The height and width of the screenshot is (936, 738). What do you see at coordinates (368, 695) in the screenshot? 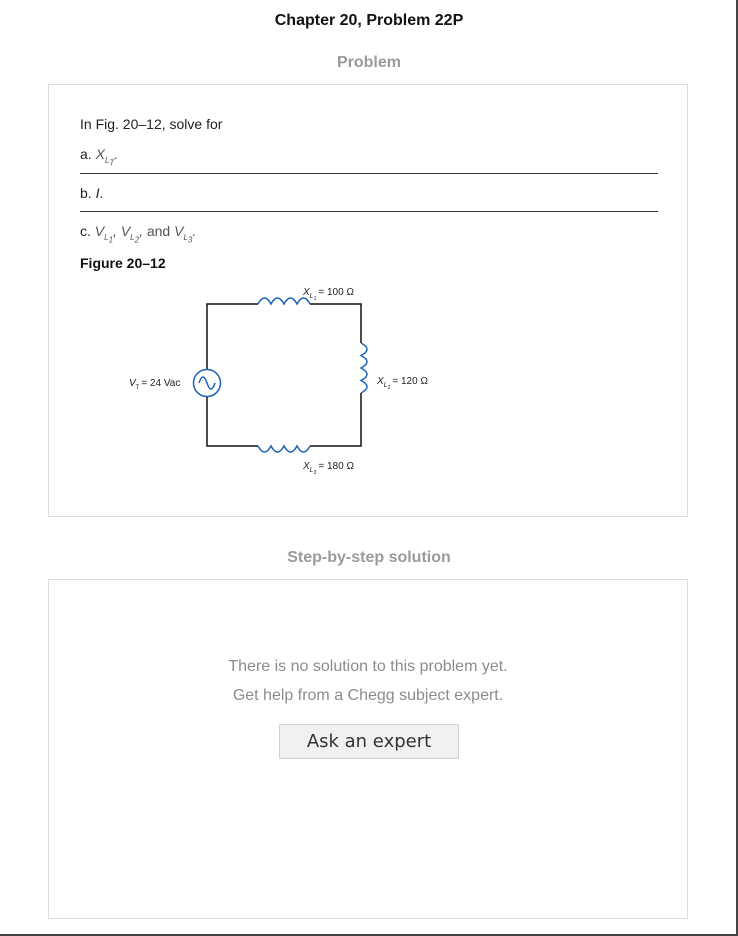
I see `expert-help-message: Get help from a Chegg subject expert.` at bounding box center [368, 695].